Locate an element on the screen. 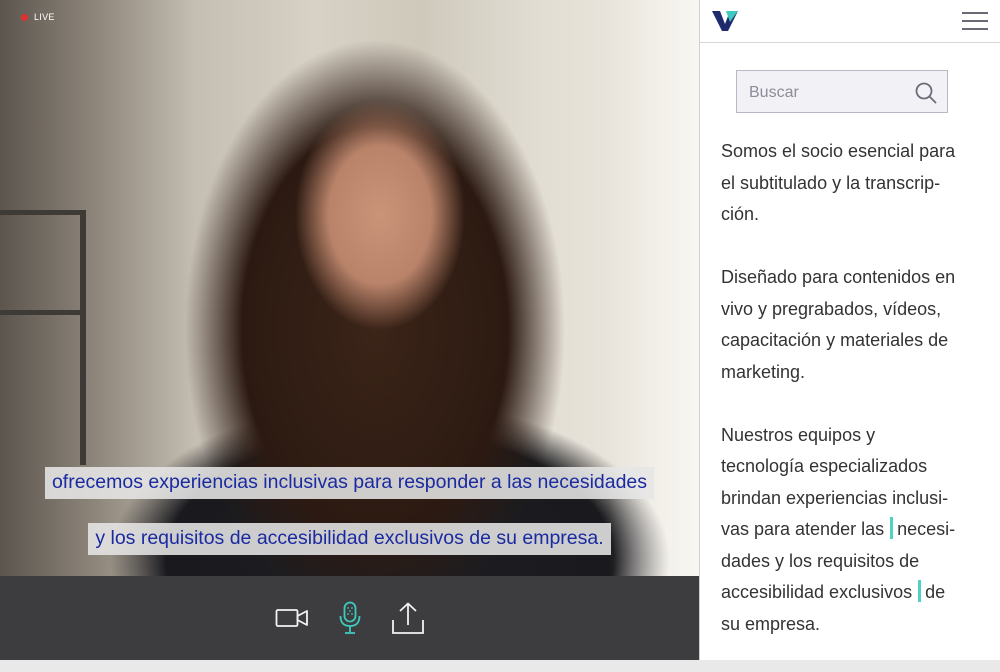 This screenshot has width=1000, height=672. upload-share-icon is located at coordinates (407, 618).